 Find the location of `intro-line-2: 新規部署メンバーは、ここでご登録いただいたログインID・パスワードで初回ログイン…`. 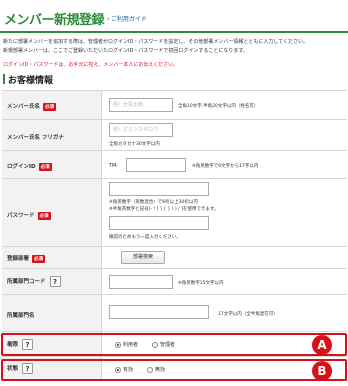

intro-line-2: 新規部署メンバーは、ここでご登録いただいたログインID・パスワードで初回ログイン… is located at coordinates (125, 51).